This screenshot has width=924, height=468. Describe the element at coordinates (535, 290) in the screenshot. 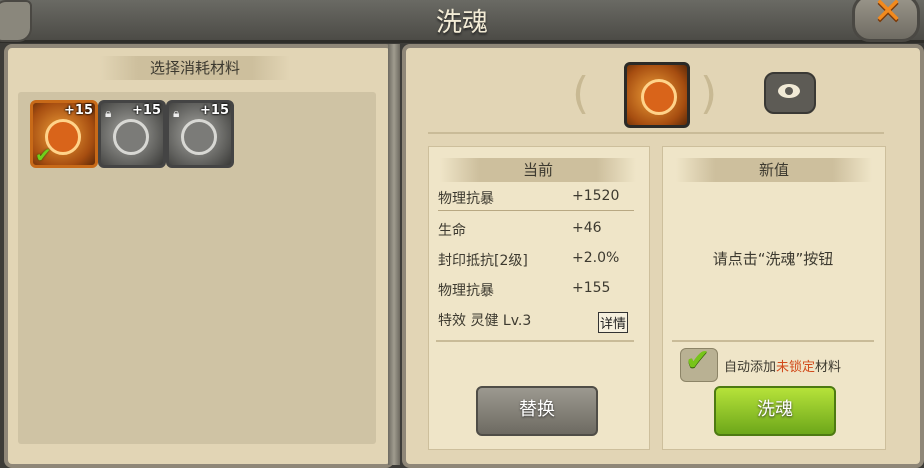

I see `stat-row: 物理抗暴 +155` at that location.